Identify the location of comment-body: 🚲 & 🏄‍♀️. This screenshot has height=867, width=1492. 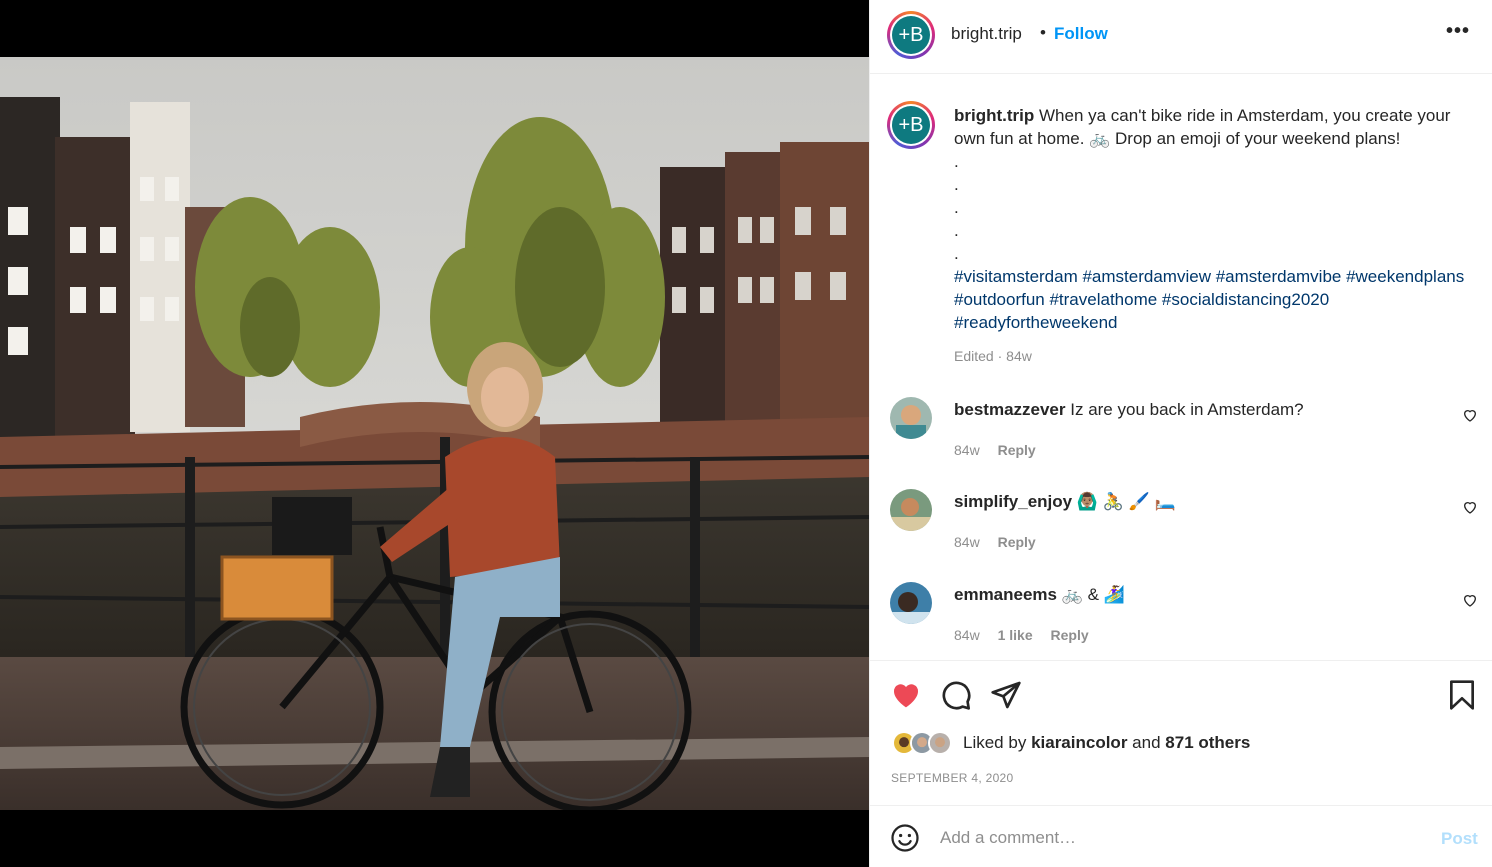
(1093, 594).